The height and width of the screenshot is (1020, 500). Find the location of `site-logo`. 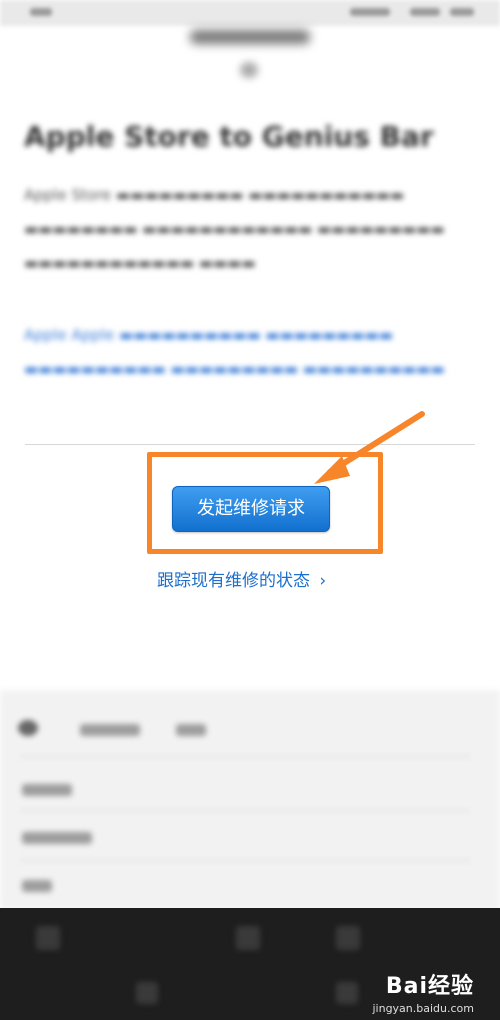

site-logo is located at coordinates (250, 37).